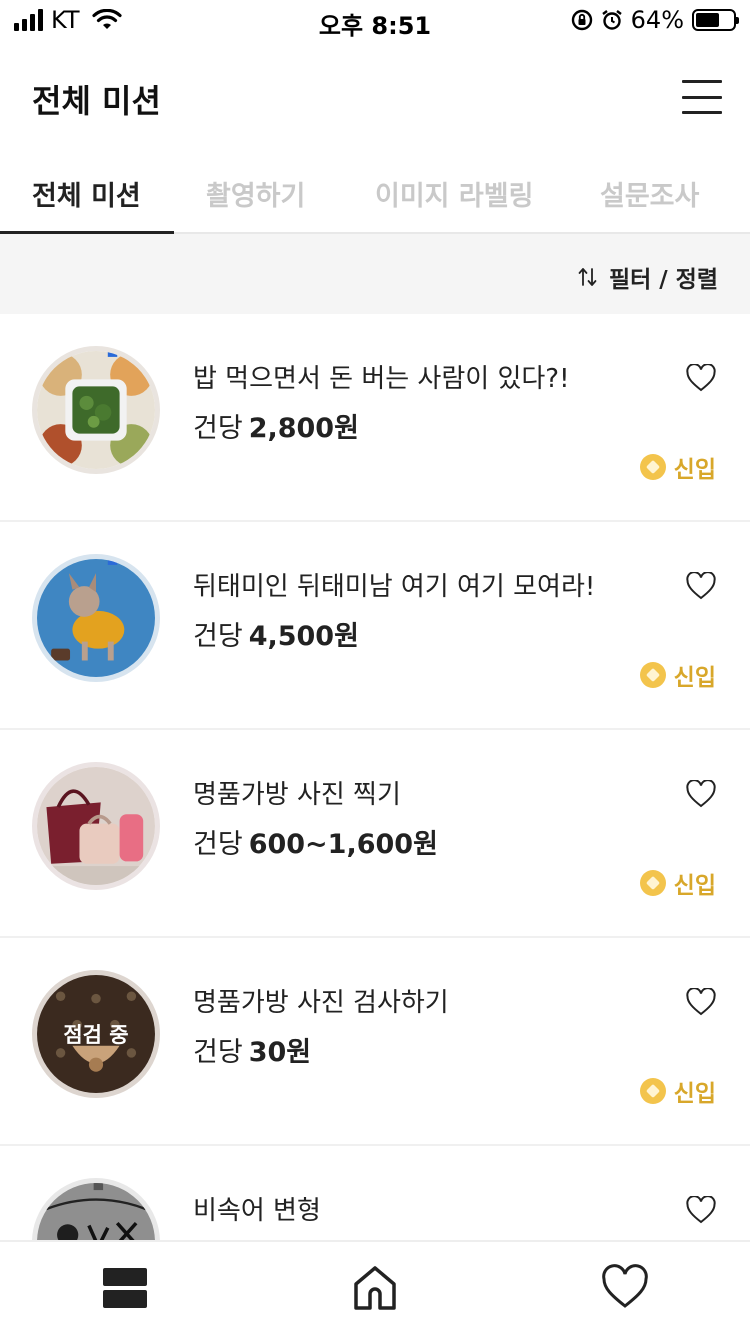 The image size is (750, 1334). Describe the element at coordinates (321, 1003) in the screenshot. I see `mission-title: 명품가방 사진 검사하기` at that location.